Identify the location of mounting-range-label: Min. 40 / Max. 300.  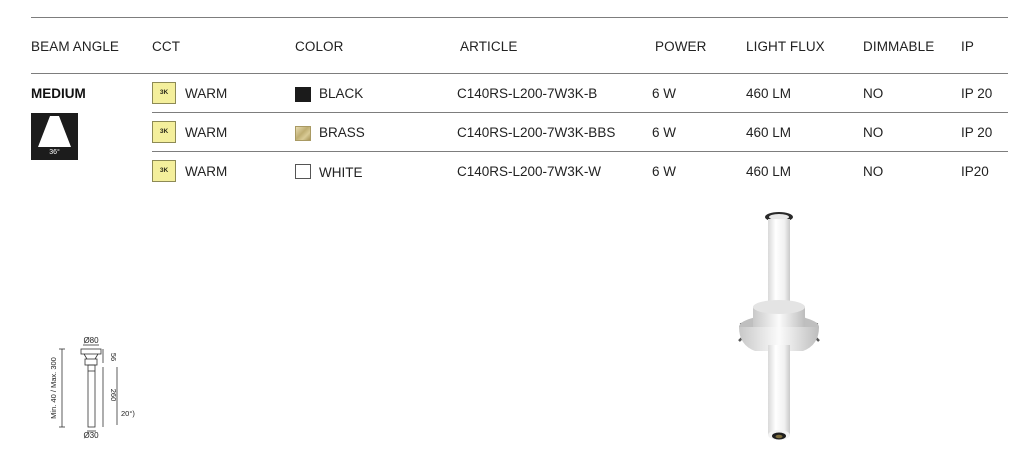
(53, 388).